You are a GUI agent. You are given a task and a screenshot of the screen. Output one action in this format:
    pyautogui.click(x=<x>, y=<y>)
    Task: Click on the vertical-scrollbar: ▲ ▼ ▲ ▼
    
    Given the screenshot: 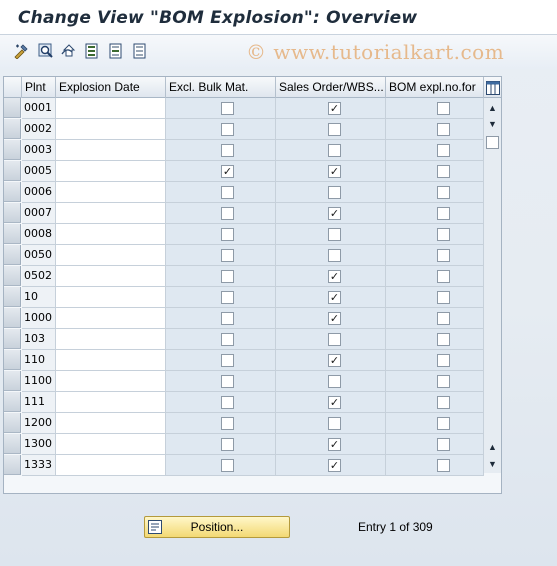 What is the action you would take?
    pyautogui.click(x=492, y=285)
    